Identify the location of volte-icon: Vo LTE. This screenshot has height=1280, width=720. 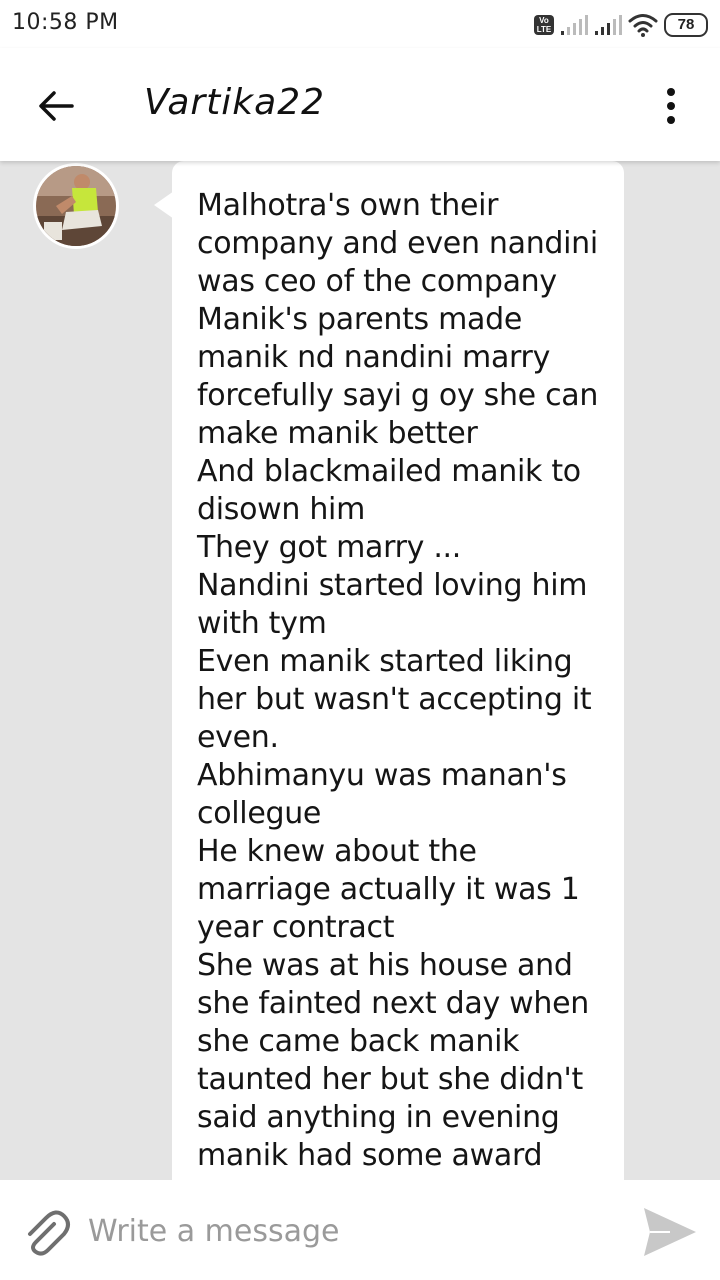
(544, 25).